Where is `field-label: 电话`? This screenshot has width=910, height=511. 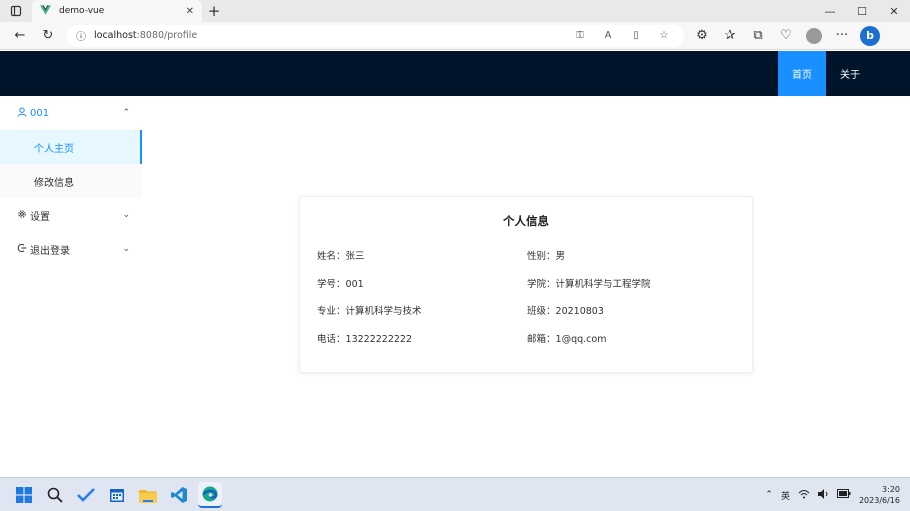 field-label: 电话 is located at coordinates (327, 339).